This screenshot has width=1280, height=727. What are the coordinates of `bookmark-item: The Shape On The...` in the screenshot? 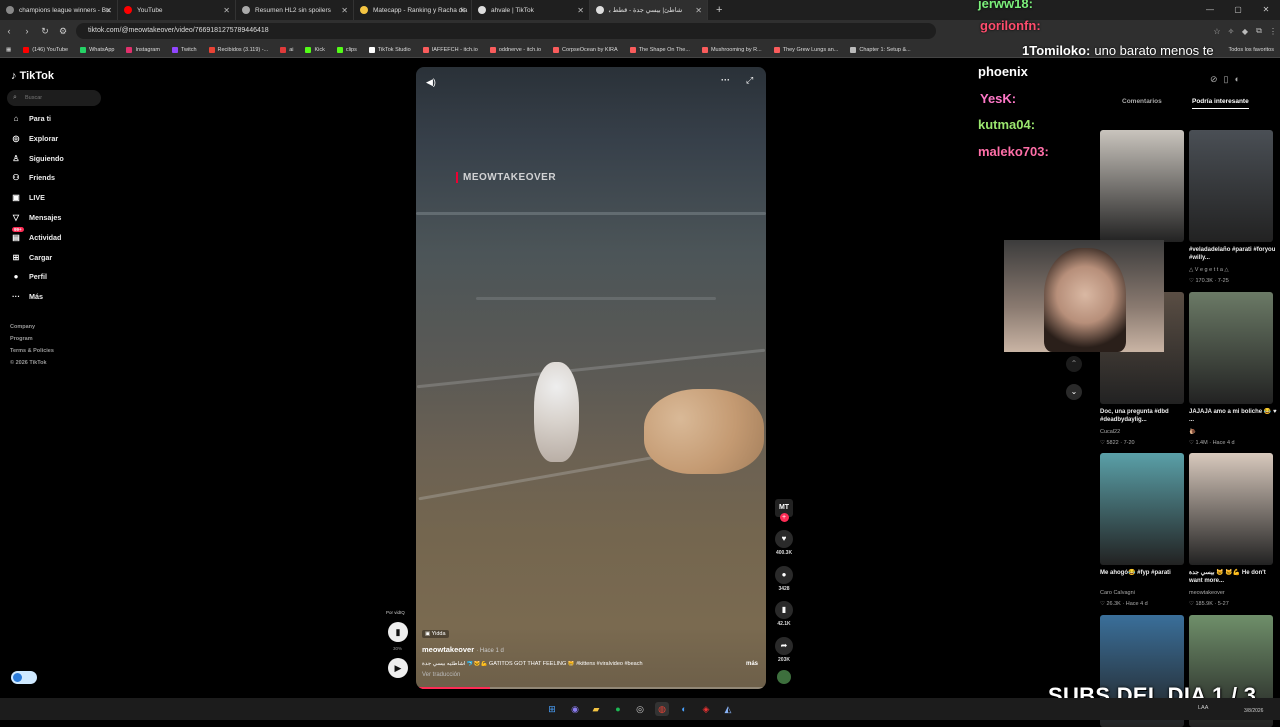 It's located at (660, 49).